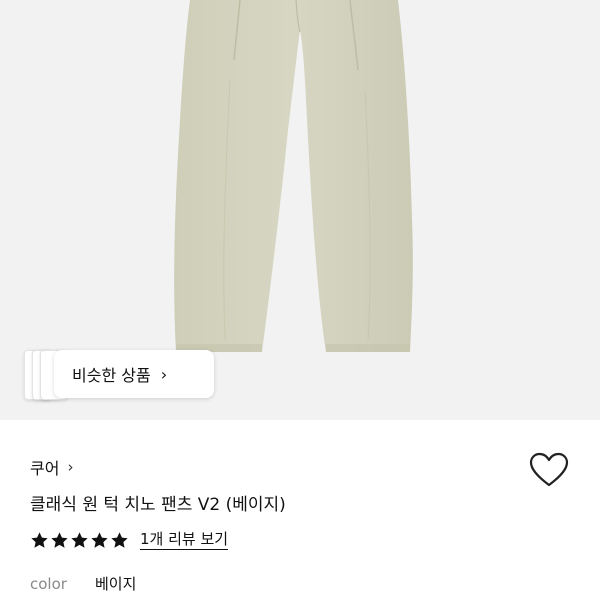 The height and width of the screenshot is (600, 600). What do you see at coordinates (549, 470) in the screenshot?
I see `heart-outline-icon` at bounding box center [549, 470].